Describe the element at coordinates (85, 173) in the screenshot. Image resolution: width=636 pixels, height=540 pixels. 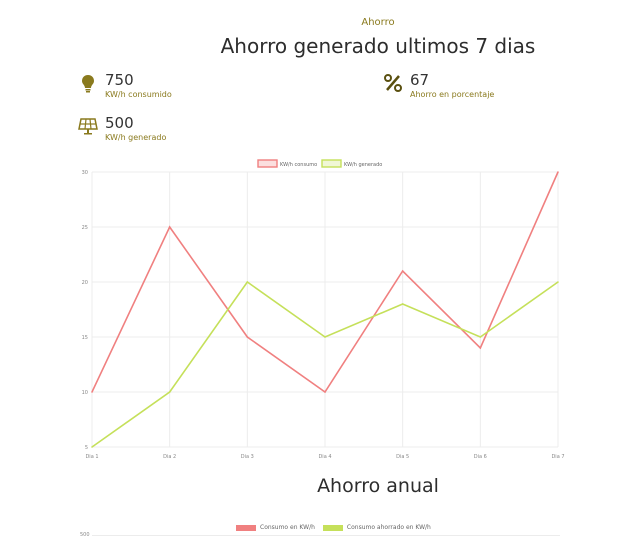
I see `y-tick-label: 30` at that location.